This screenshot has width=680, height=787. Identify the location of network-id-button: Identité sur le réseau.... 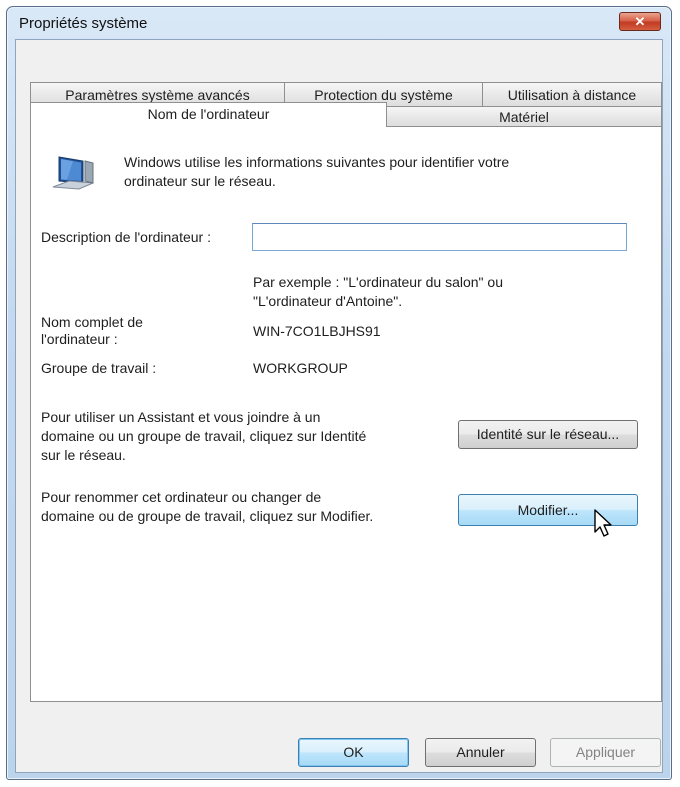
(548, 434).